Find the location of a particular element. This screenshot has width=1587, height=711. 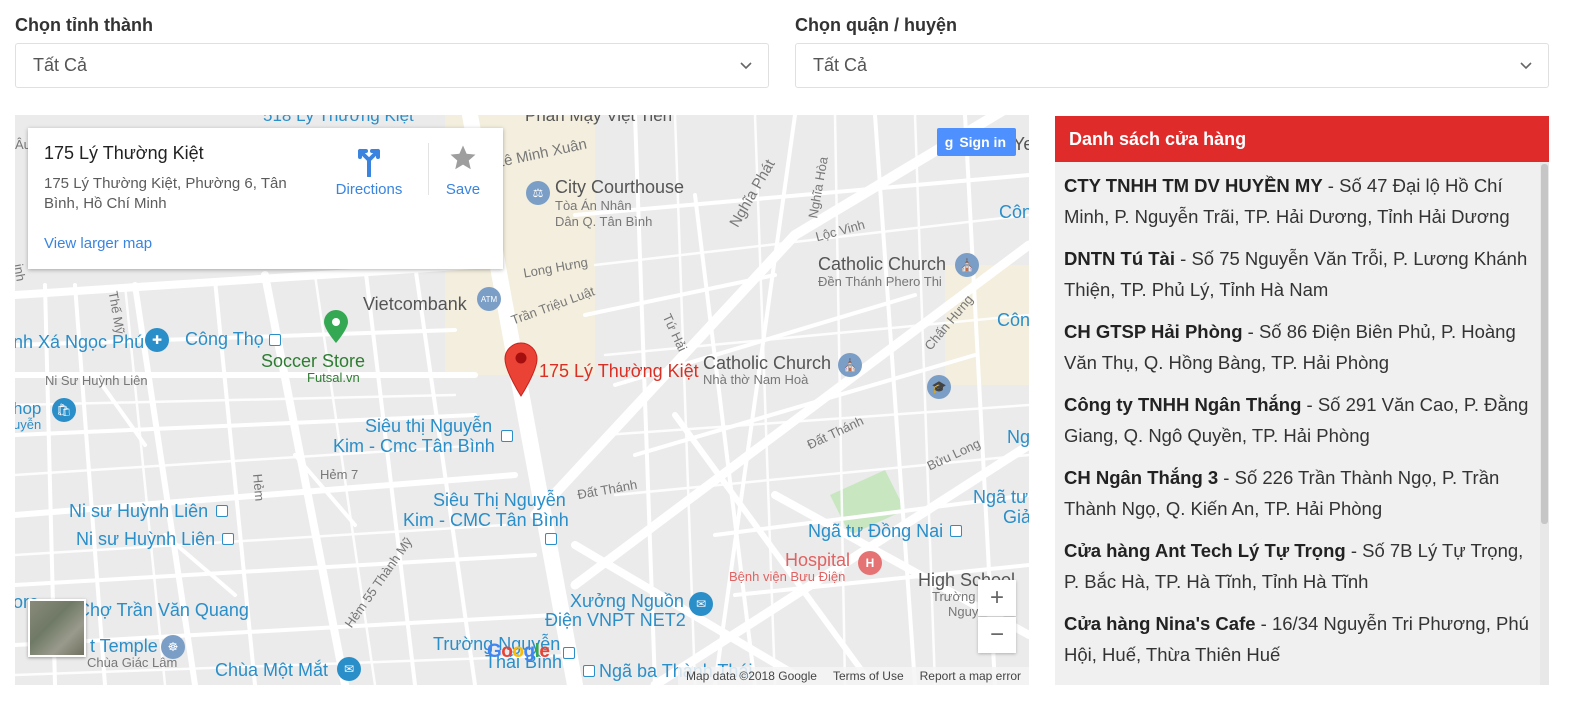

marker-label: 175 Lý Thường Kiệt is located at coordinates (619, 371).